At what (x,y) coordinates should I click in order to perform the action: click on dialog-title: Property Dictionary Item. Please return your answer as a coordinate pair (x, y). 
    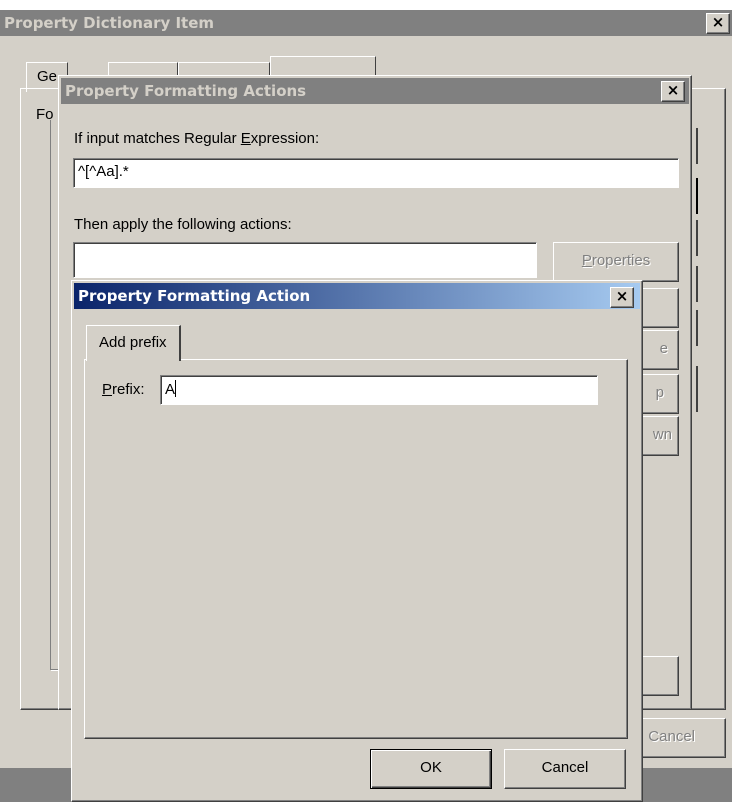
    Looking at the image, I should click on (109, 23).